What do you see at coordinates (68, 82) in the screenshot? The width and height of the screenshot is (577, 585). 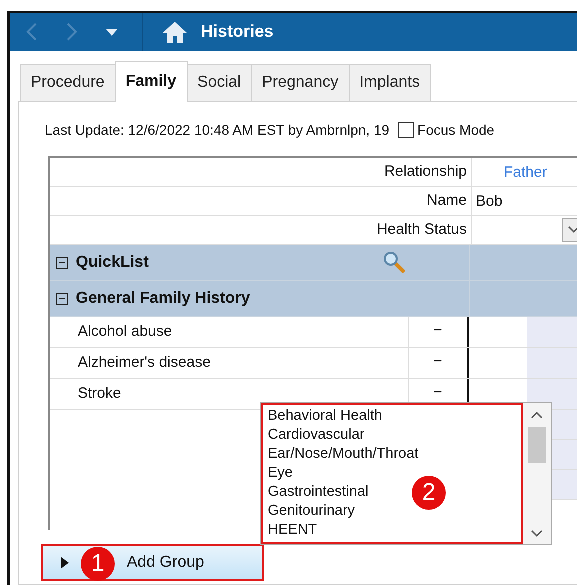 I see `tab: Procedure` at bounding box center [68, 82].